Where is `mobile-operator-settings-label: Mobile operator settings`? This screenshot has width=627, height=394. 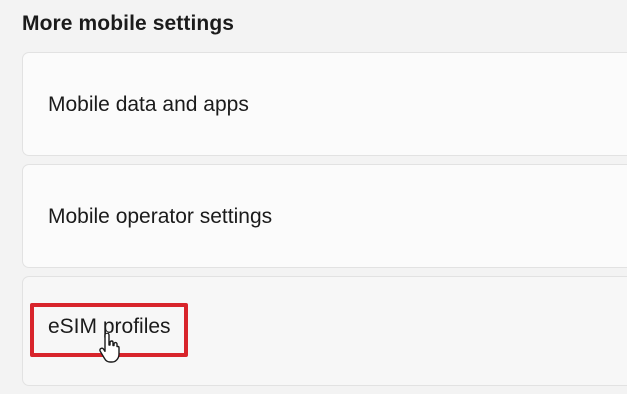
mobile-operator-settings-label: Mobile operator settings is located at coordinates (160, 216).